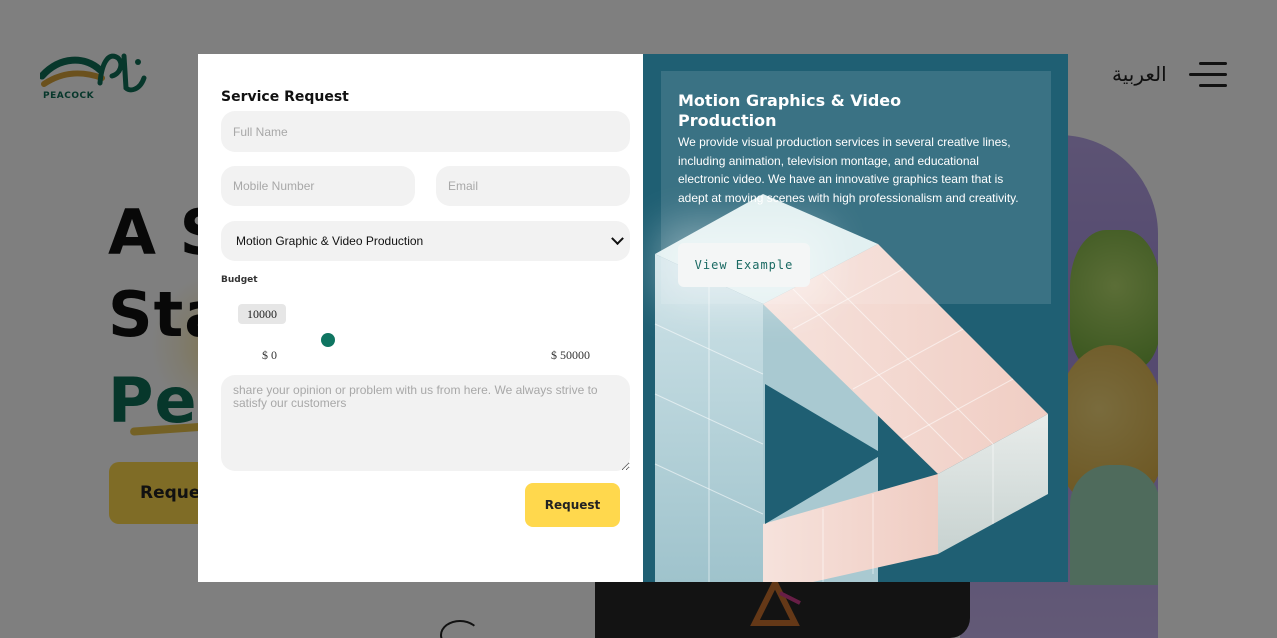 The height and width of the screenshot is (638, 1277). What do you see at coordinates (330, 241) in the screenshot?
I see `service-select-value: Motion Graphic & Video Production` at bounding box center [330, 241].